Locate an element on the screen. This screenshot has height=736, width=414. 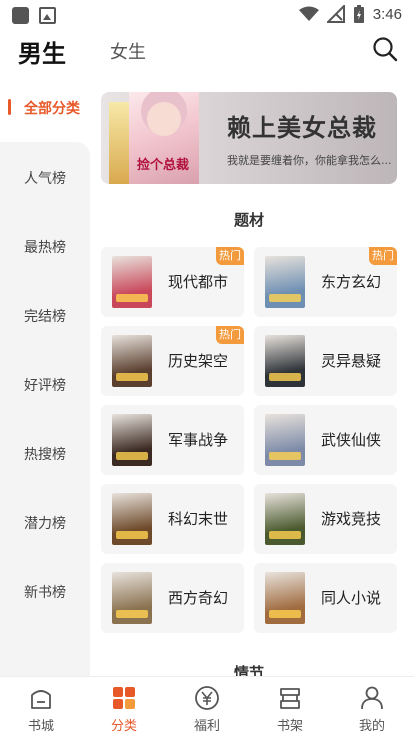
status-time: 3:46 is located at coordinates (387, 14).